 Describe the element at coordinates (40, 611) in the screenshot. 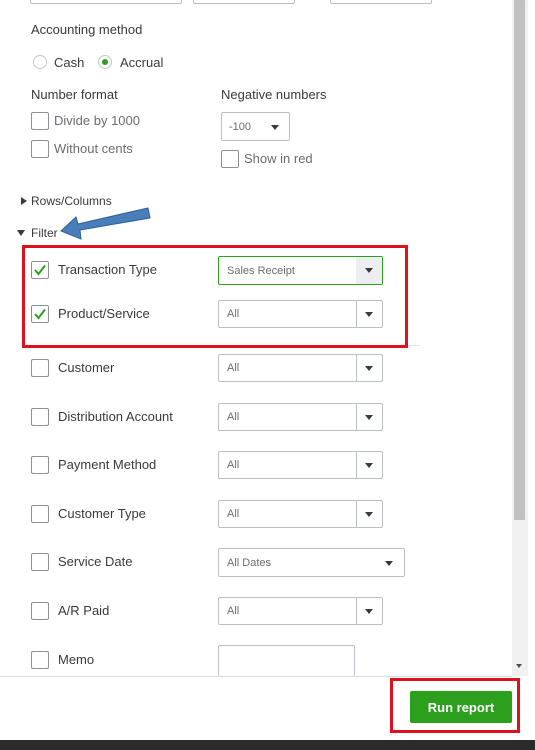

I see `ar-paid-checkbox` at that location.